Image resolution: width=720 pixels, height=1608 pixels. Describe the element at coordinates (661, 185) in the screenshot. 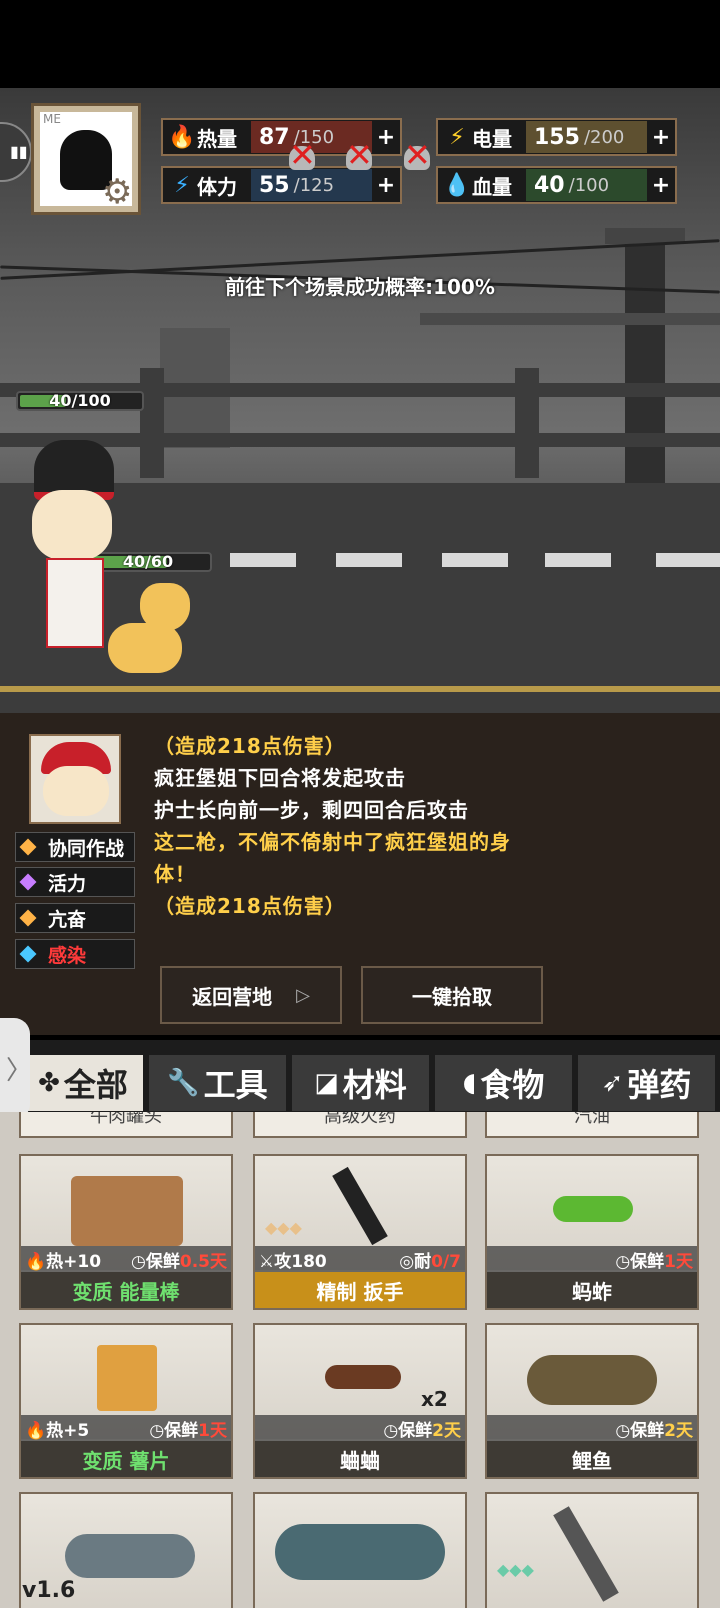

I see `blood-add-button: +` at that location.